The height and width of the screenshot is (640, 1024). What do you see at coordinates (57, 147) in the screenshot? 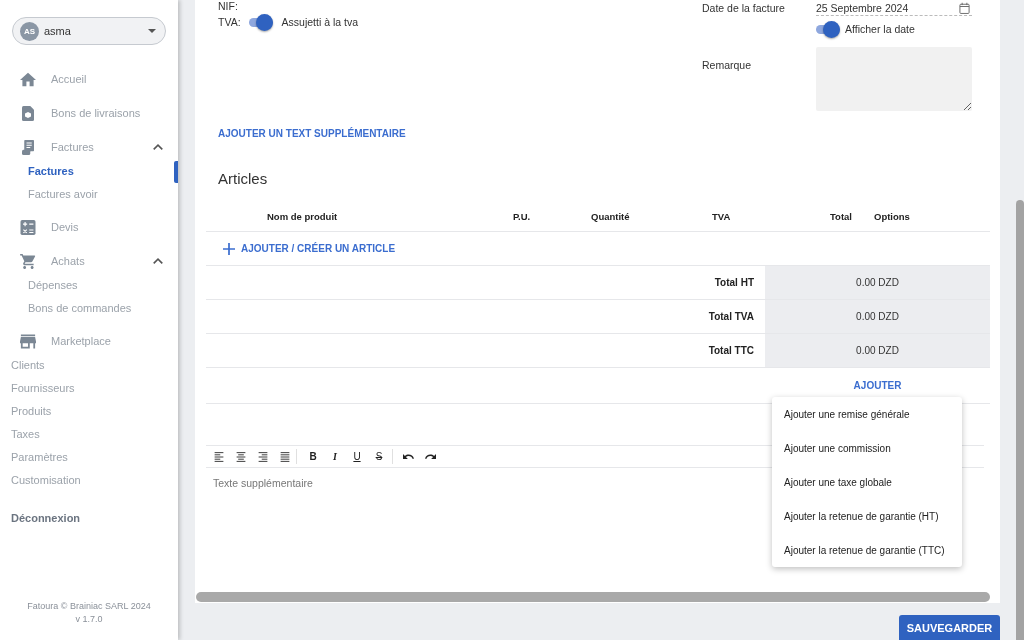
I see `sidebar-item: Factures` at bounding box center [57, 147].